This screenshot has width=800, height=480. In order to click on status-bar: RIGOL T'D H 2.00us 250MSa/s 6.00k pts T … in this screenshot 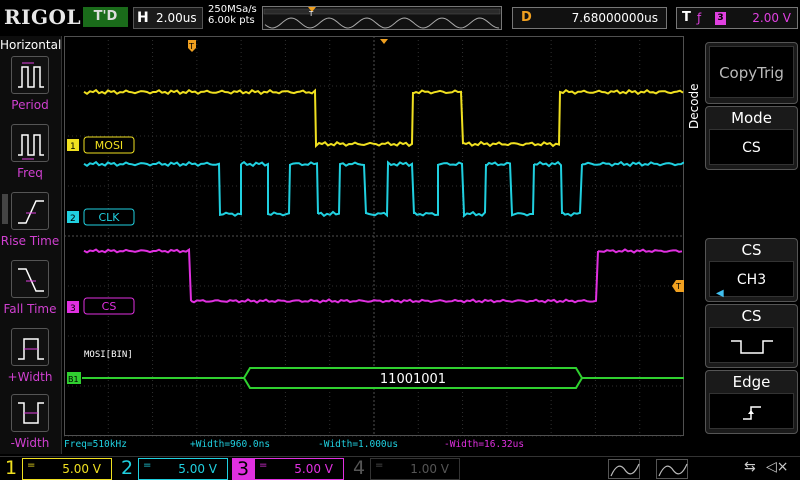, I will do `click(400, 18)`.